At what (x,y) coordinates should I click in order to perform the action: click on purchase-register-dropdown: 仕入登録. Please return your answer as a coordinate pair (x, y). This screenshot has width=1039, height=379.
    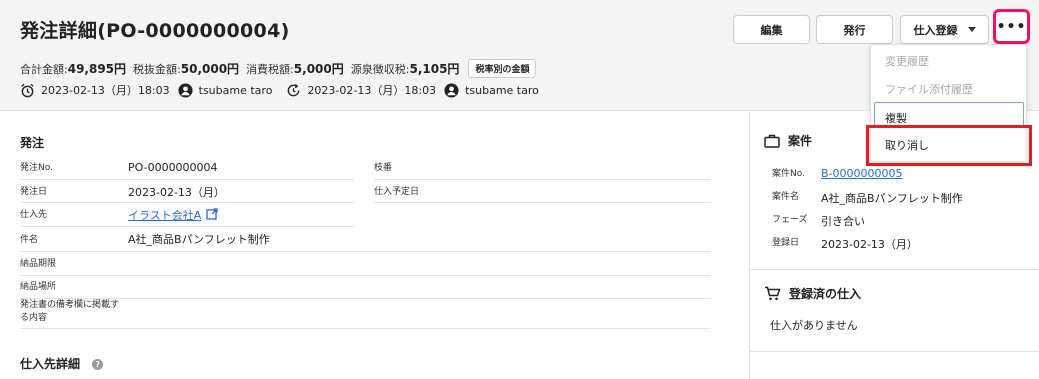
    Looking at the image, I should click on (944, 29).